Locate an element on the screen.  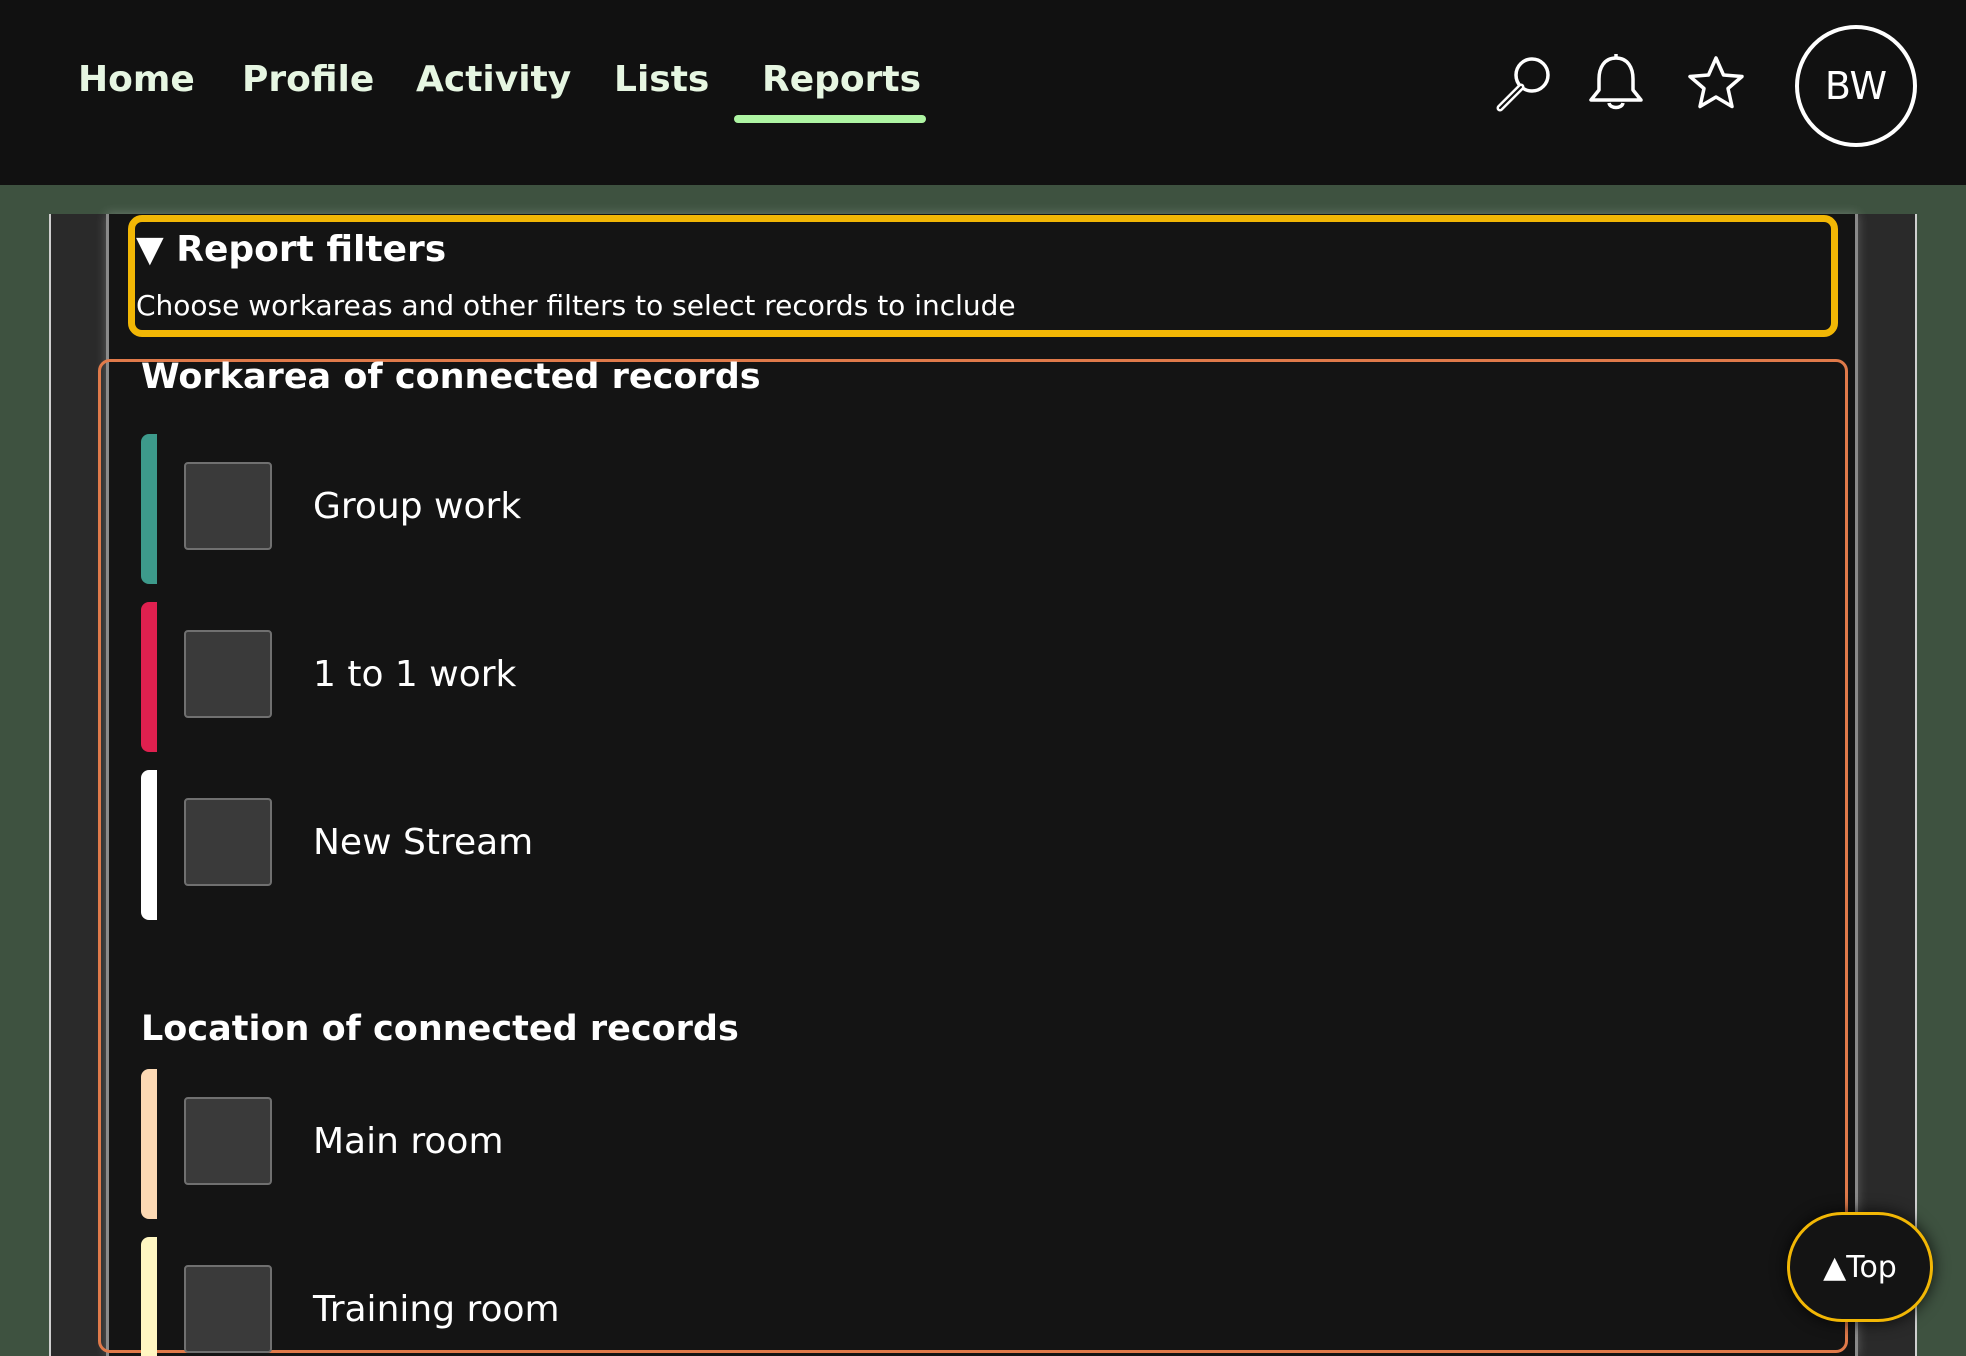
star-icon is located at coordinates (1716, 84).